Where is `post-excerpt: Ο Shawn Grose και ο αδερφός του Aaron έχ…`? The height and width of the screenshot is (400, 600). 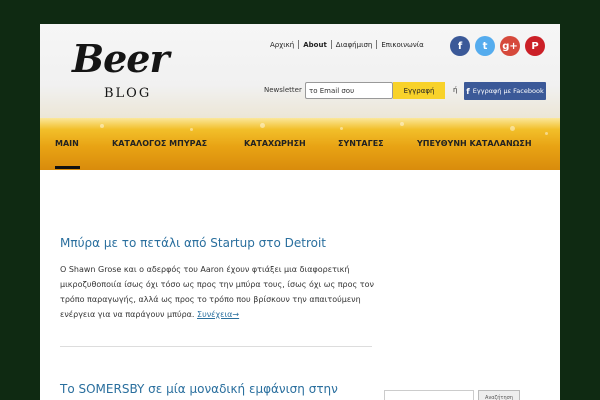
post-excerpt: Ο Shawn Grose και ο αδερφός του Aaron έχ… is located at coordinates (220, 292).